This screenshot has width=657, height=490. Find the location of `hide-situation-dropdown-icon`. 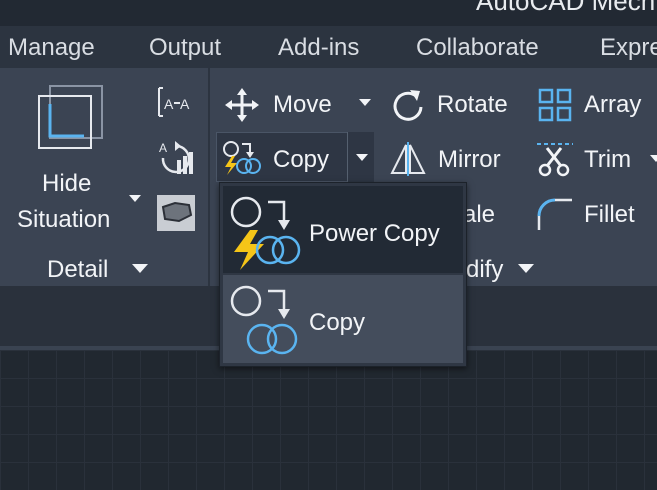

hide-situation-dropdown-icon is located at coordinates (135, 199).